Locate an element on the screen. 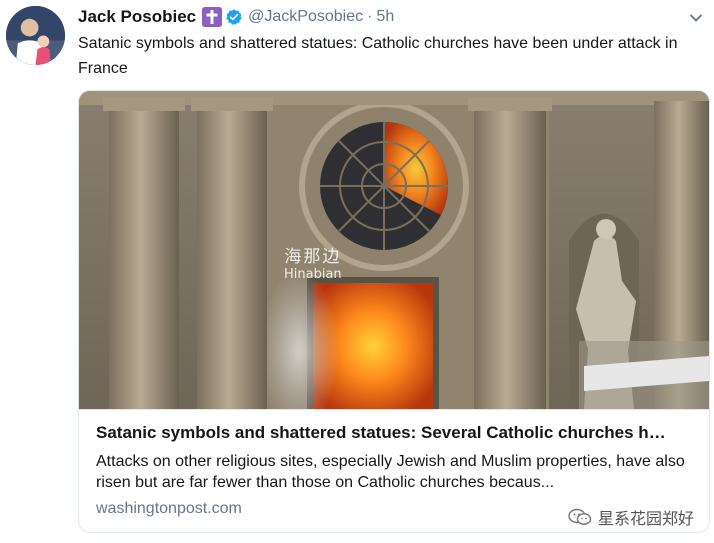  timestamp: 5h is located at coordinates (385, 17).